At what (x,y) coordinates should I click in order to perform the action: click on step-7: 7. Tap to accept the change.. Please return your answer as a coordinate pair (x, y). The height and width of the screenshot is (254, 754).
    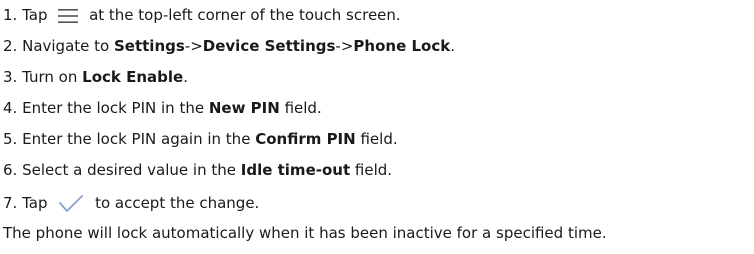
    Looking at the image, I should click on (131, 203).